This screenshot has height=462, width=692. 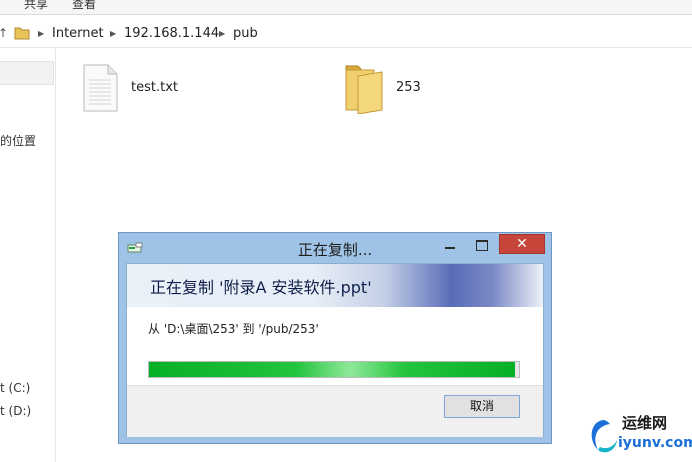 I want to click on close-icon: ✕, so click(x=522, y=244).